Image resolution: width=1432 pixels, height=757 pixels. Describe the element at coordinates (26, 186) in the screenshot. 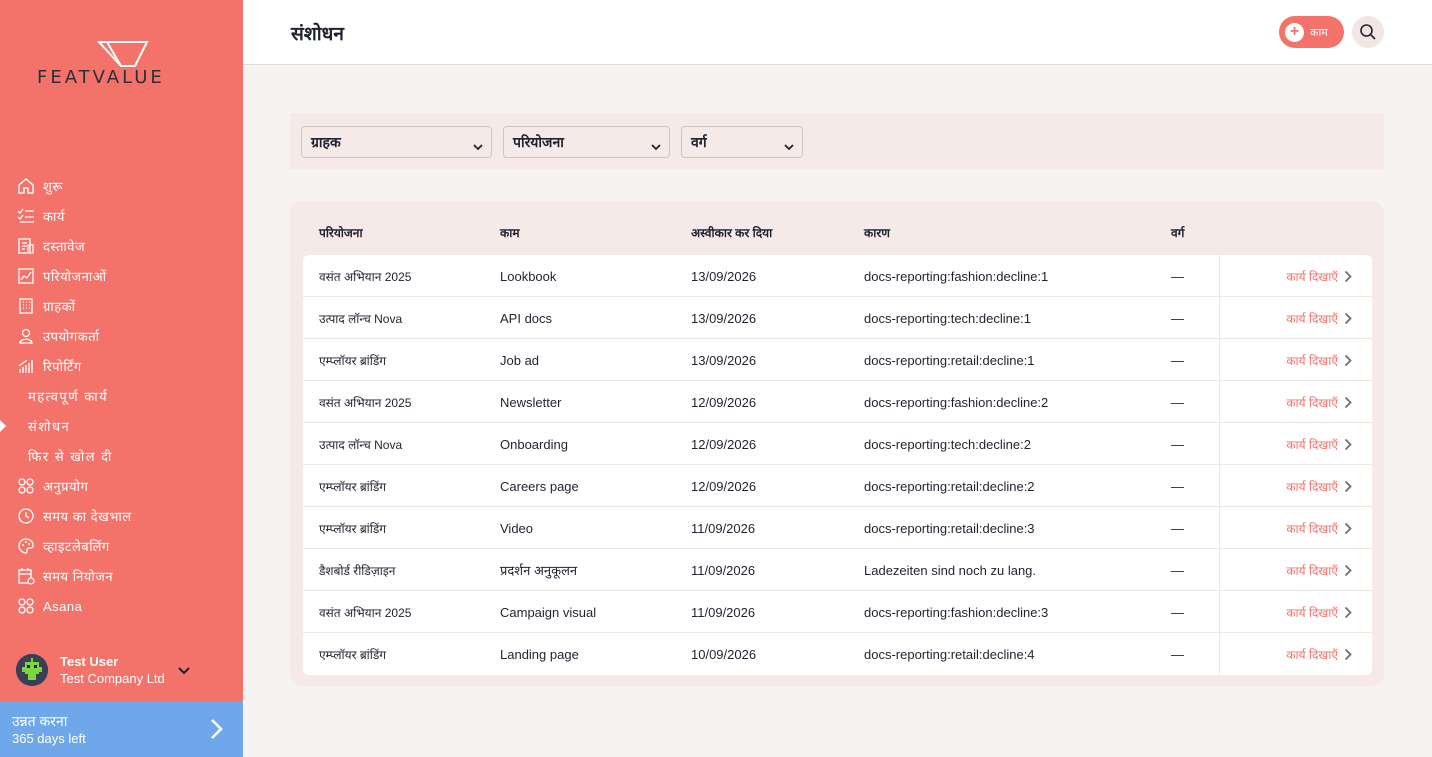

I see `home-icon` at that location.